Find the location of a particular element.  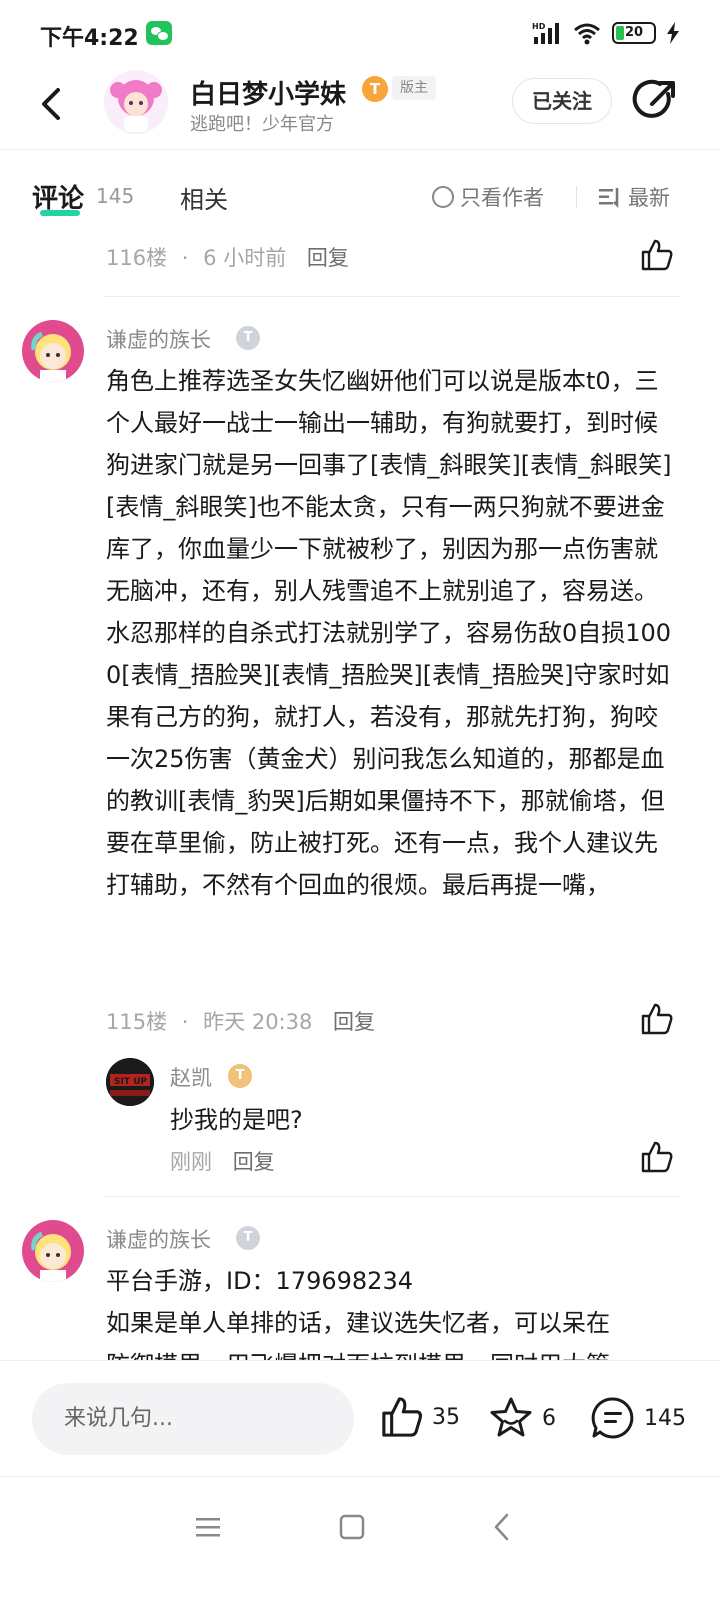

bottom-action-bar: 来说几句... 35 6 145 is located at coordinates (360, 1418).